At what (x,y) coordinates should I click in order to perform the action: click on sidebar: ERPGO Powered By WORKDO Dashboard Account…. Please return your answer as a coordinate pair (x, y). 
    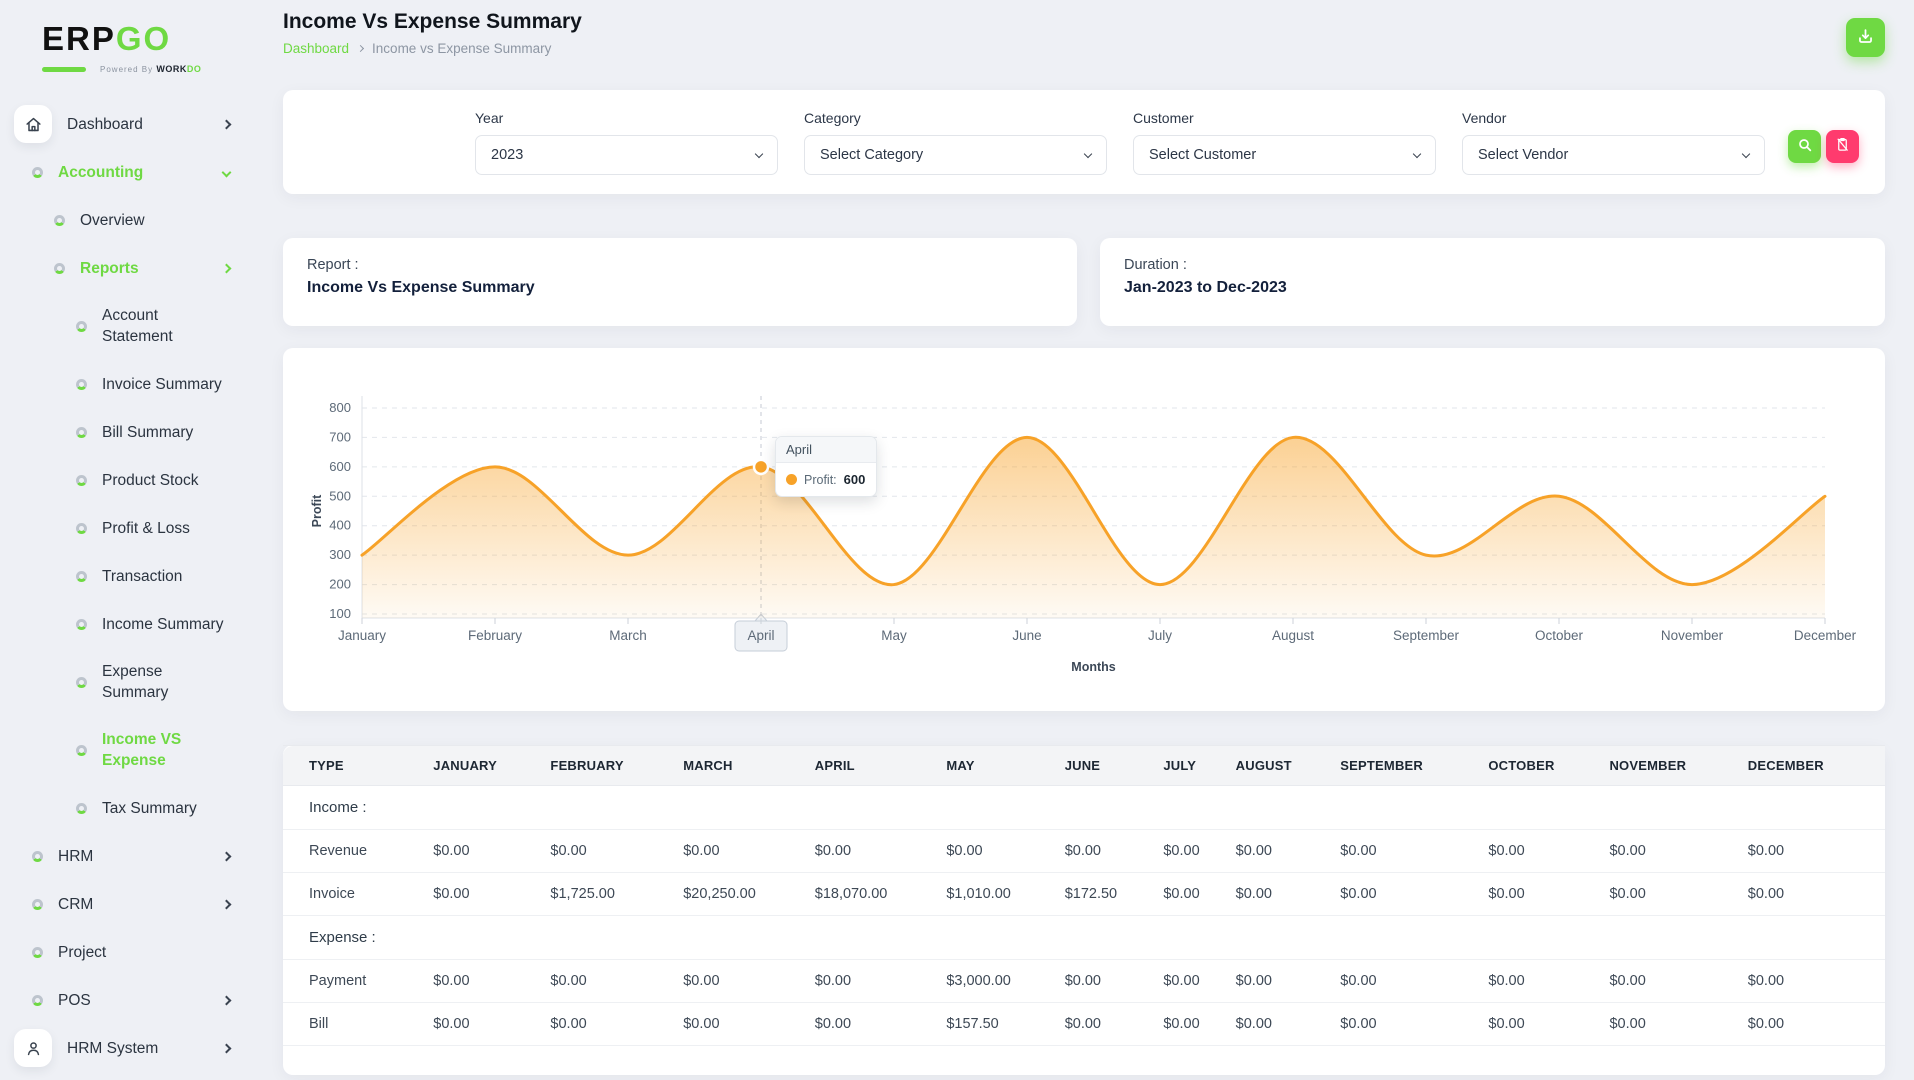
    Looking at the image, I should click on (130, 540).